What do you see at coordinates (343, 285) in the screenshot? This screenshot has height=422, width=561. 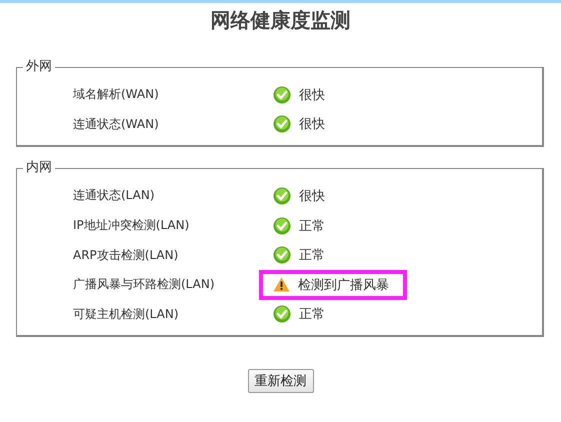 I see `status-text: 检测到广播风暴` at bounding box center [343, 285].